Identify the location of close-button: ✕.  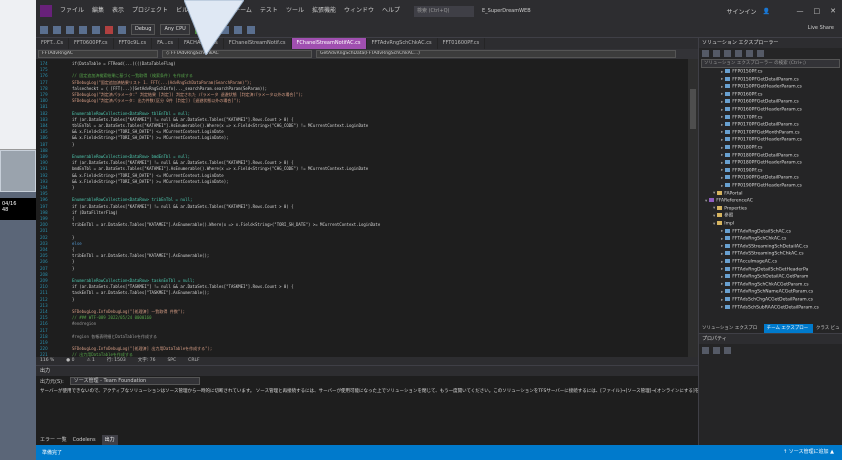
(833, 11).